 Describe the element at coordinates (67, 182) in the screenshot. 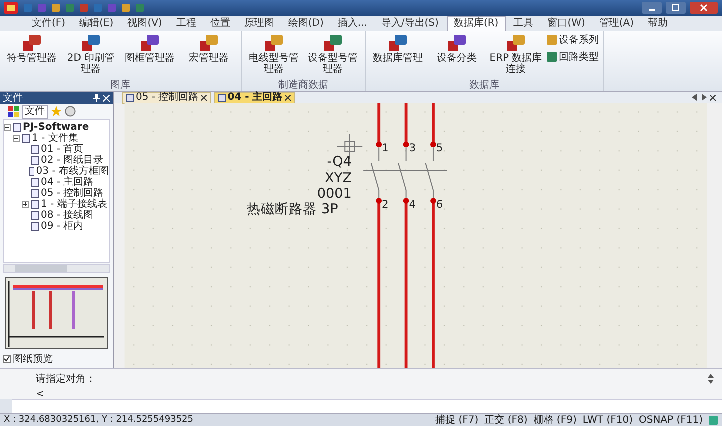

I see `tree-item: 04 - 主回路` at that location.